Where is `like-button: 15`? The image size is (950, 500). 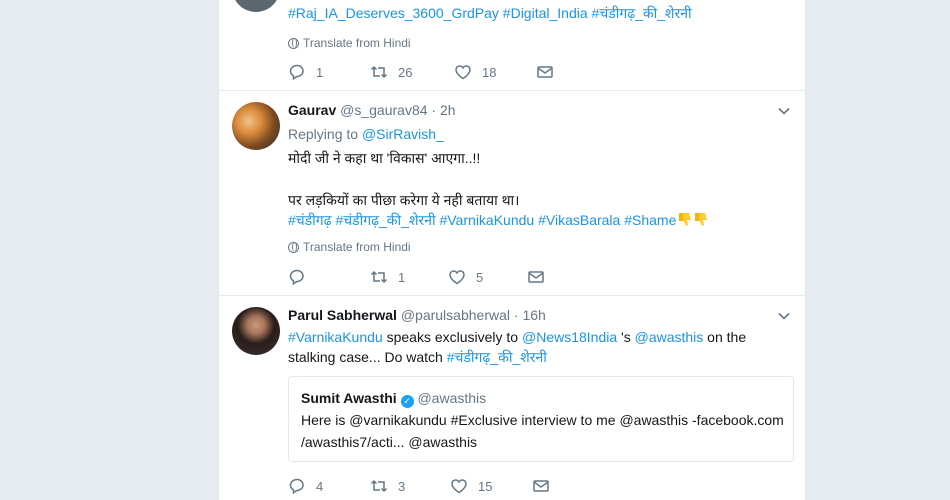
like-button: 15 is located at coordinates (491, 486).